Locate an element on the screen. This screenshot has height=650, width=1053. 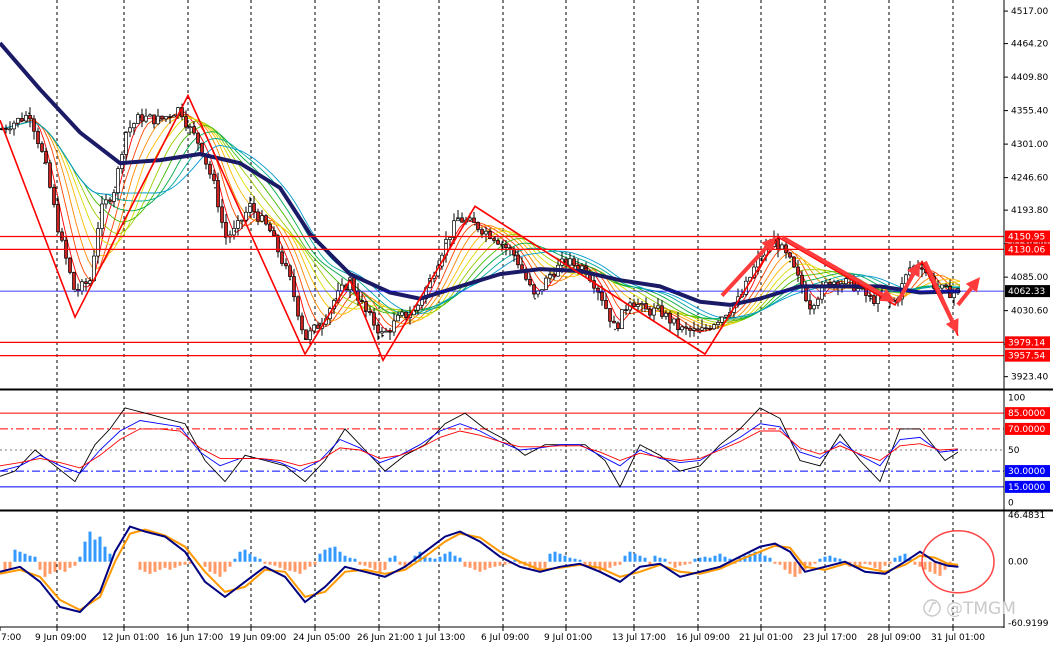
x-tick-label: 1 Jul 13:00 is located at coordinates (441, 638).